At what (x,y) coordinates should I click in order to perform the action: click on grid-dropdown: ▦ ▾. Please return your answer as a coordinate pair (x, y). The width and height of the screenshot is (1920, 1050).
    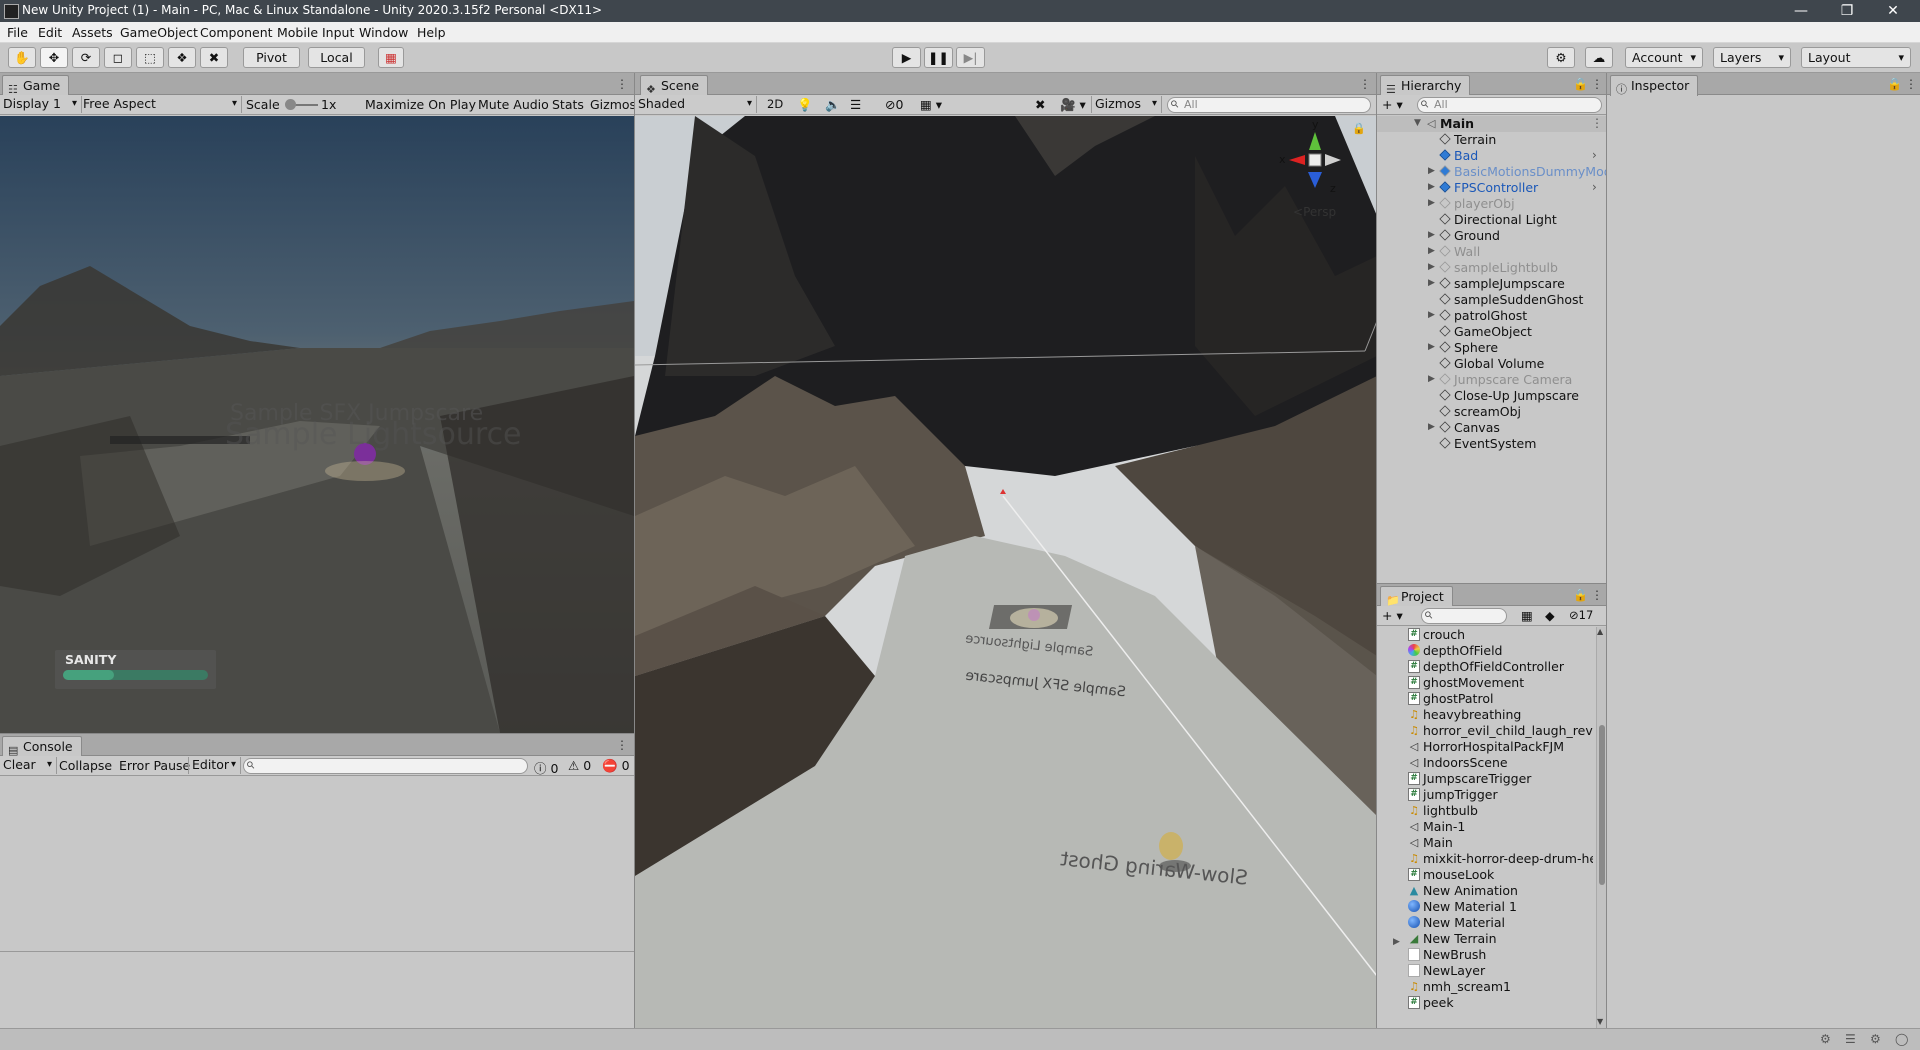
    Looking at the image, I should click on (931, 104).